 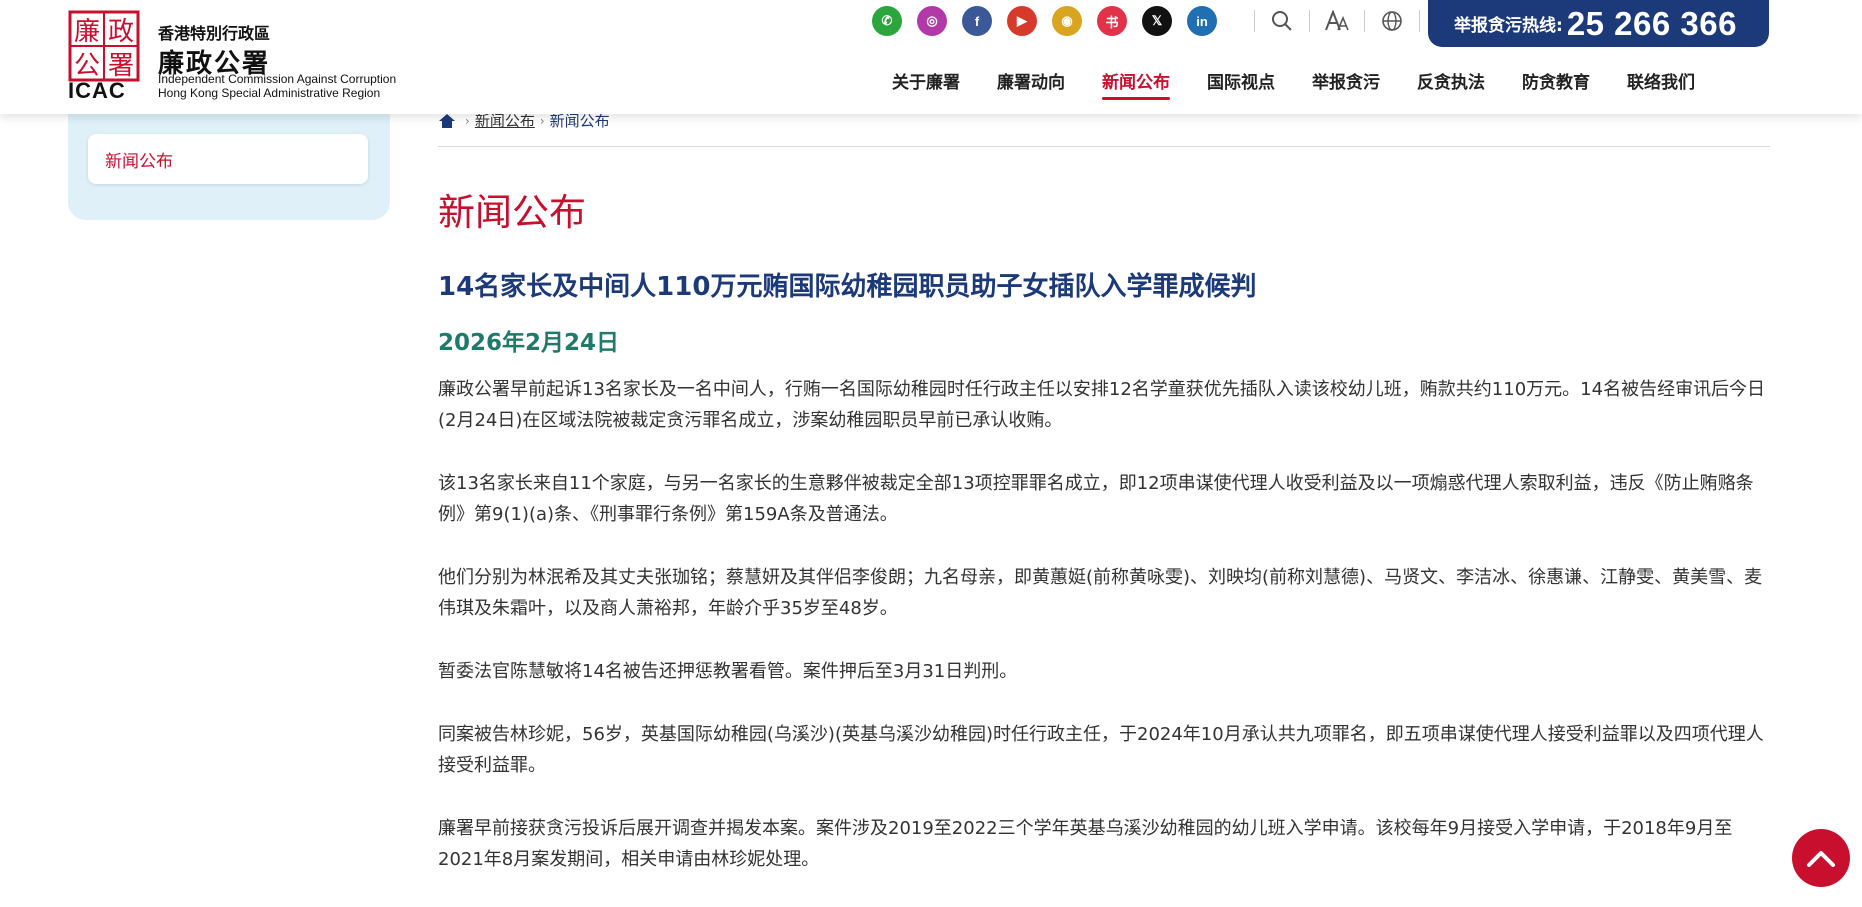 I want to click on svg-text: 署, so click(x=121, y=66).